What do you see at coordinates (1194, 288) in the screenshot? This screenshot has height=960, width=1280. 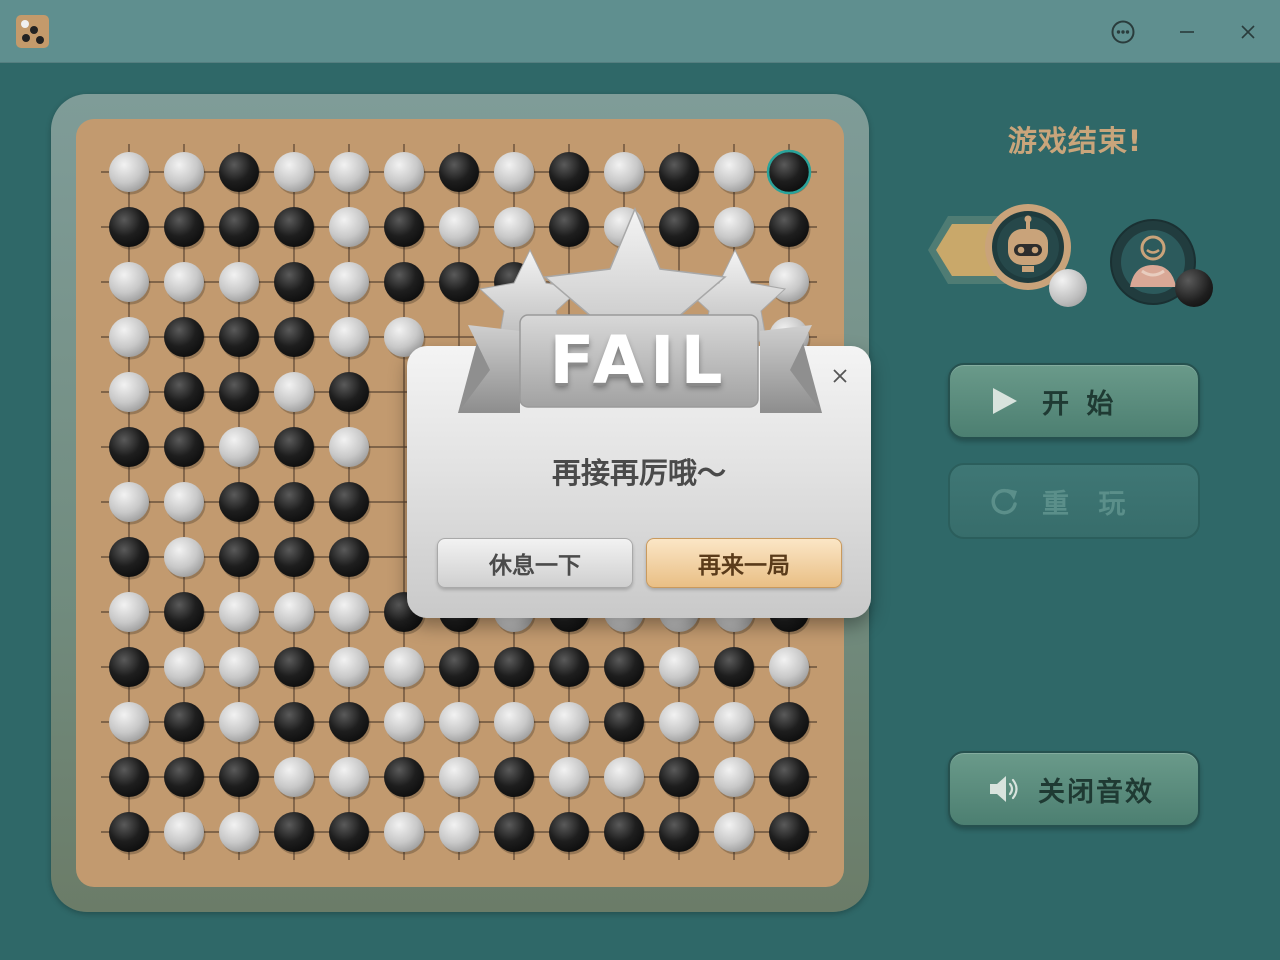 I see `black-stone-indicator` at bounding box center [1194, 288].